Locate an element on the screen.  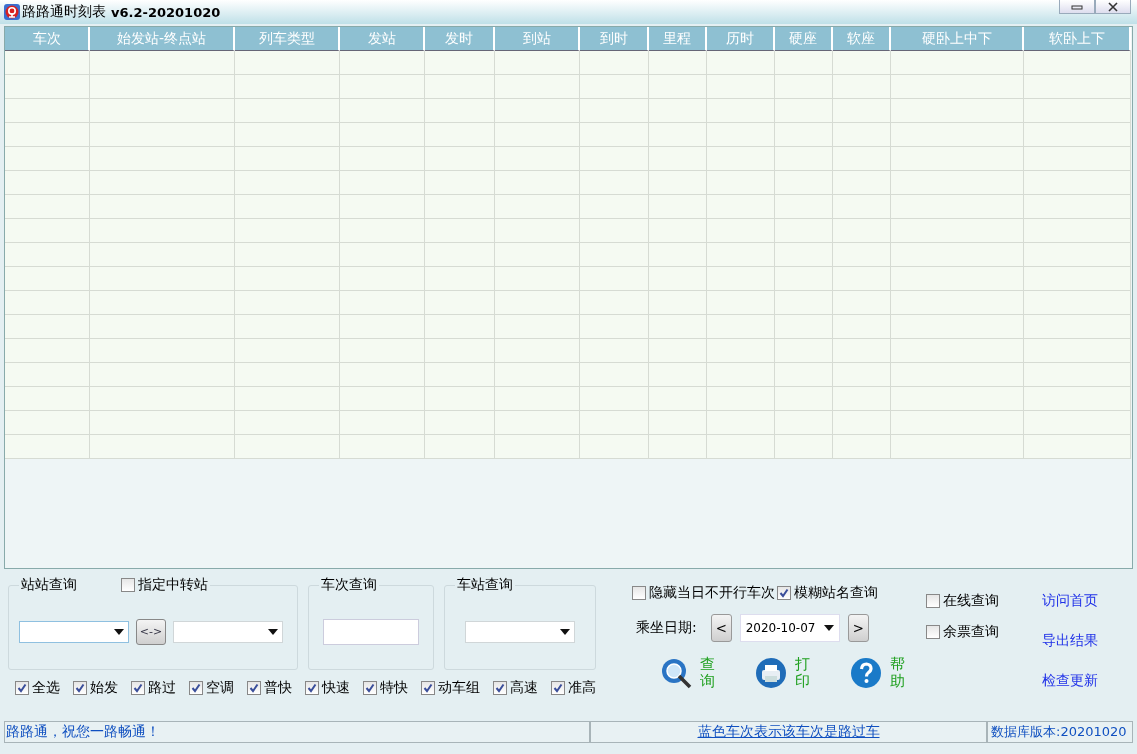
group-title: 车站查询 is located at coordinates (485, 585).